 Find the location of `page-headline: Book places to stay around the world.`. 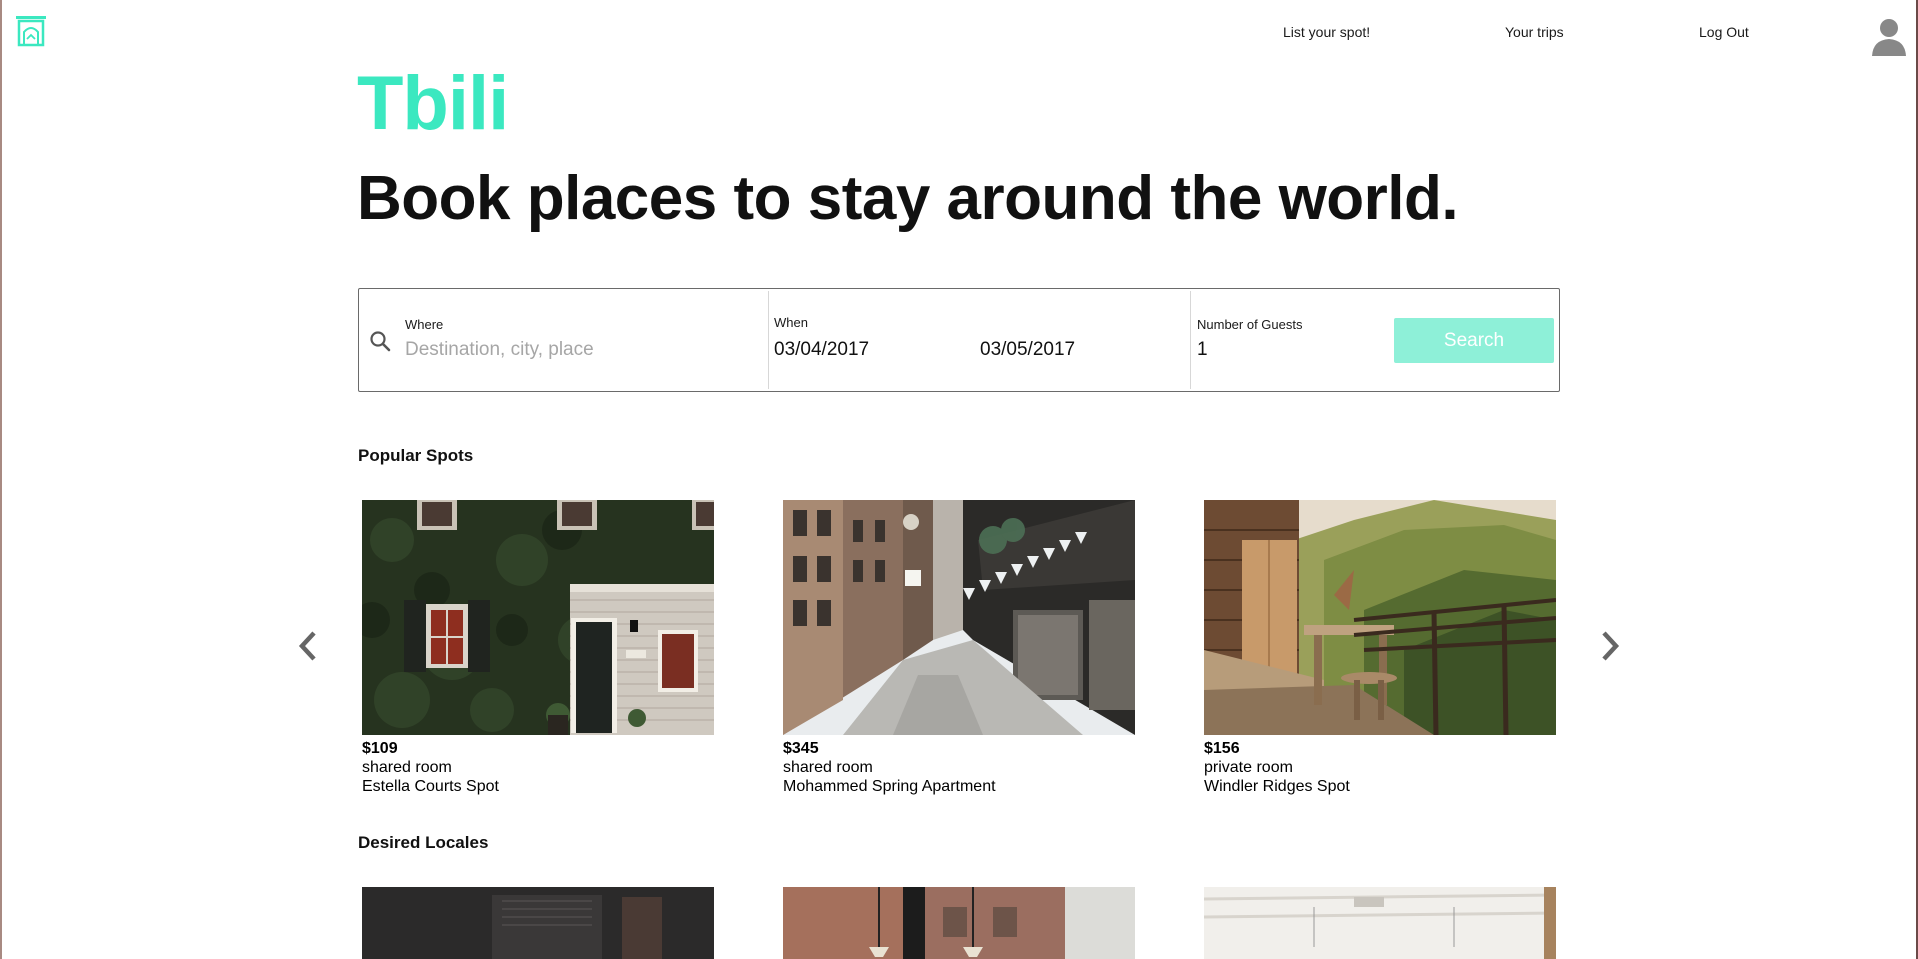

page-headline: Book places to stay around the world. is located at coordinates (908, 198).